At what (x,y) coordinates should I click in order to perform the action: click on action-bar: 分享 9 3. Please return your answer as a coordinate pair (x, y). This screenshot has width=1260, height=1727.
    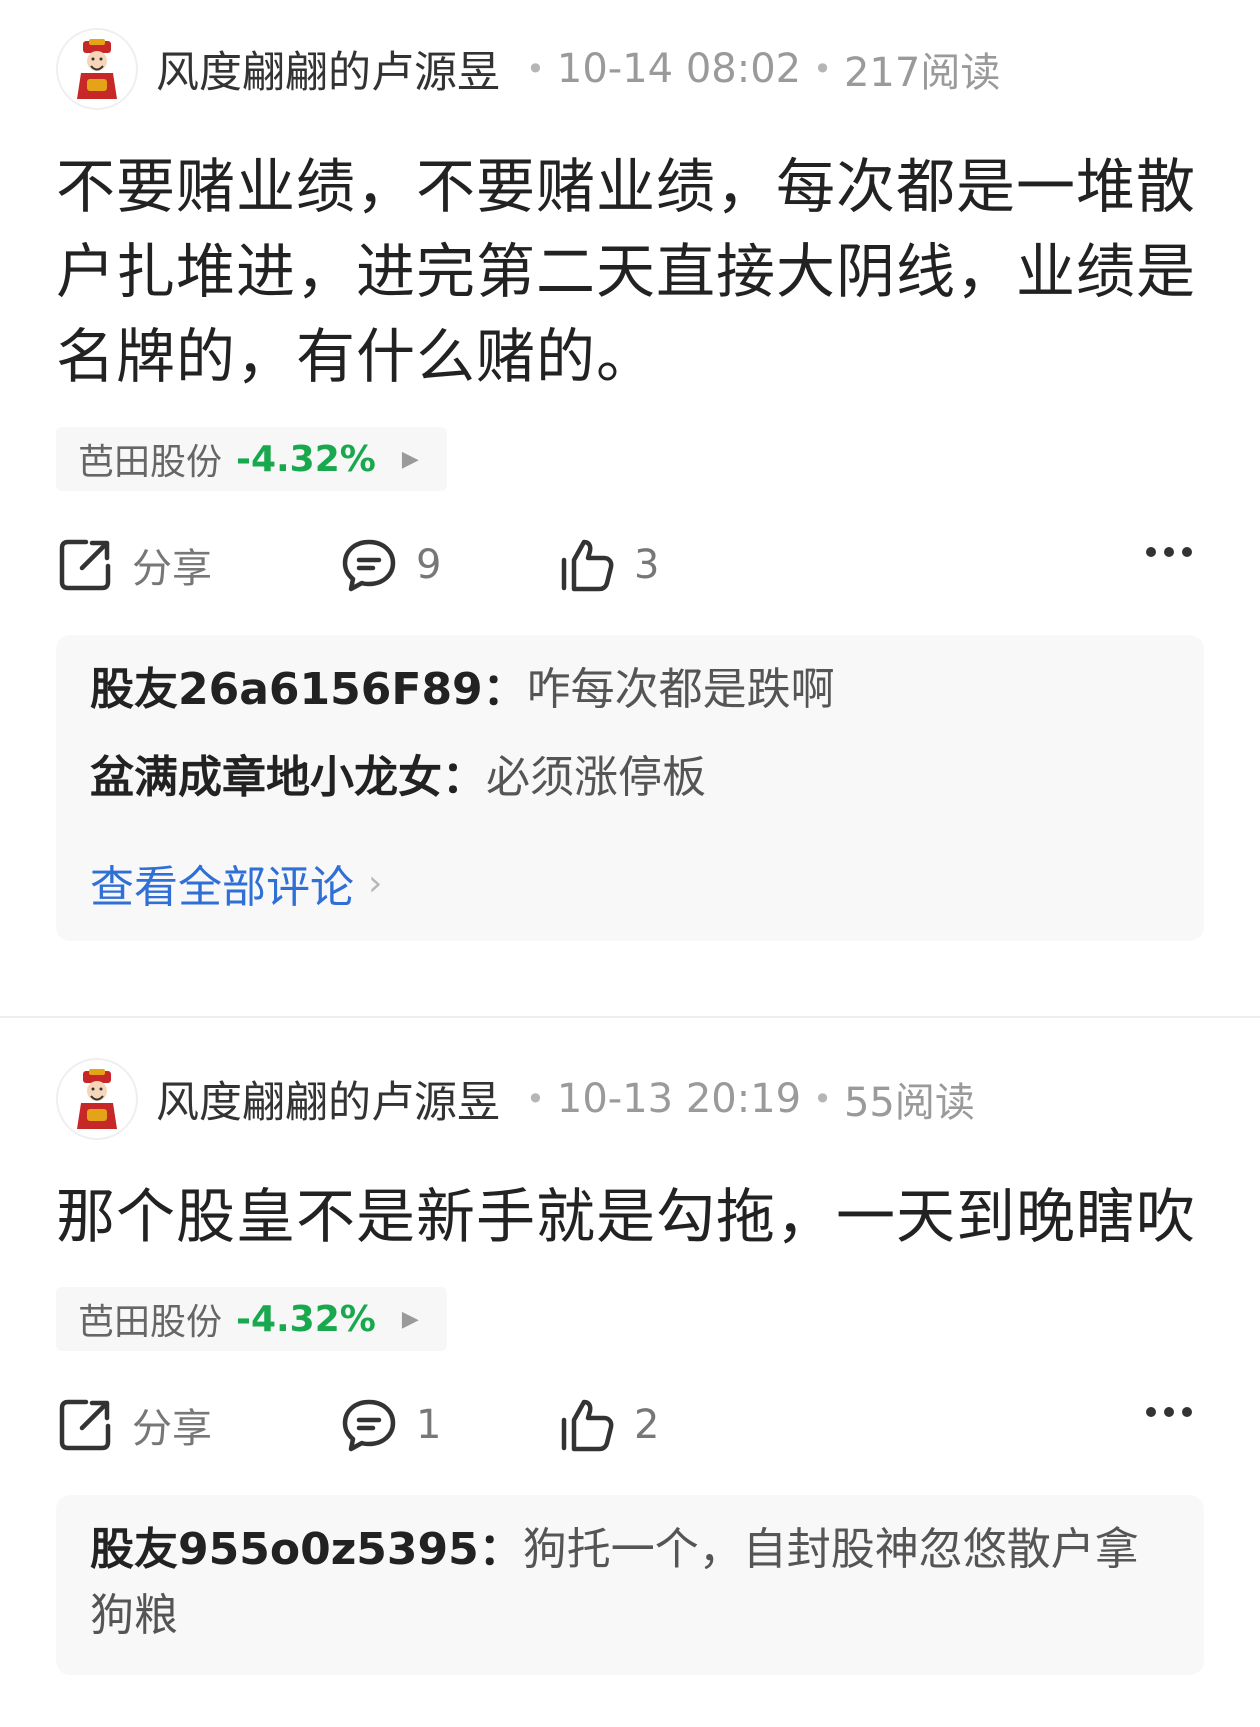
    Looking at the image, I should click on (630, 565).